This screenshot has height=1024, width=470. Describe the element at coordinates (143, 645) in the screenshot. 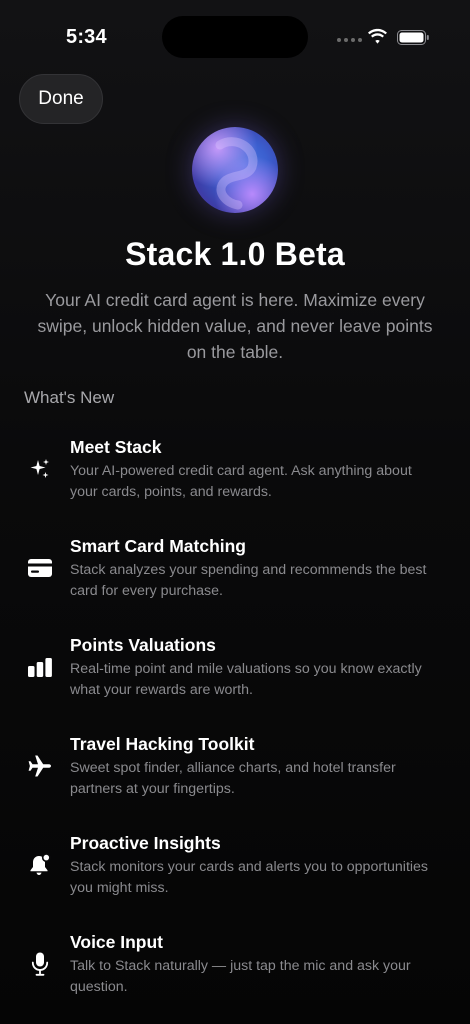

I see `feature-title: Points Valuations` at that location.